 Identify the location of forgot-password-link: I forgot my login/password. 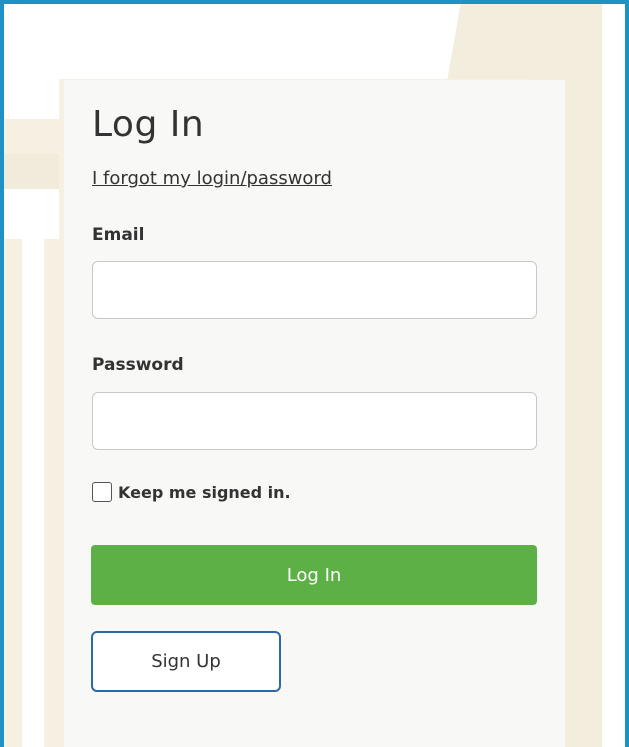
(212, 178).